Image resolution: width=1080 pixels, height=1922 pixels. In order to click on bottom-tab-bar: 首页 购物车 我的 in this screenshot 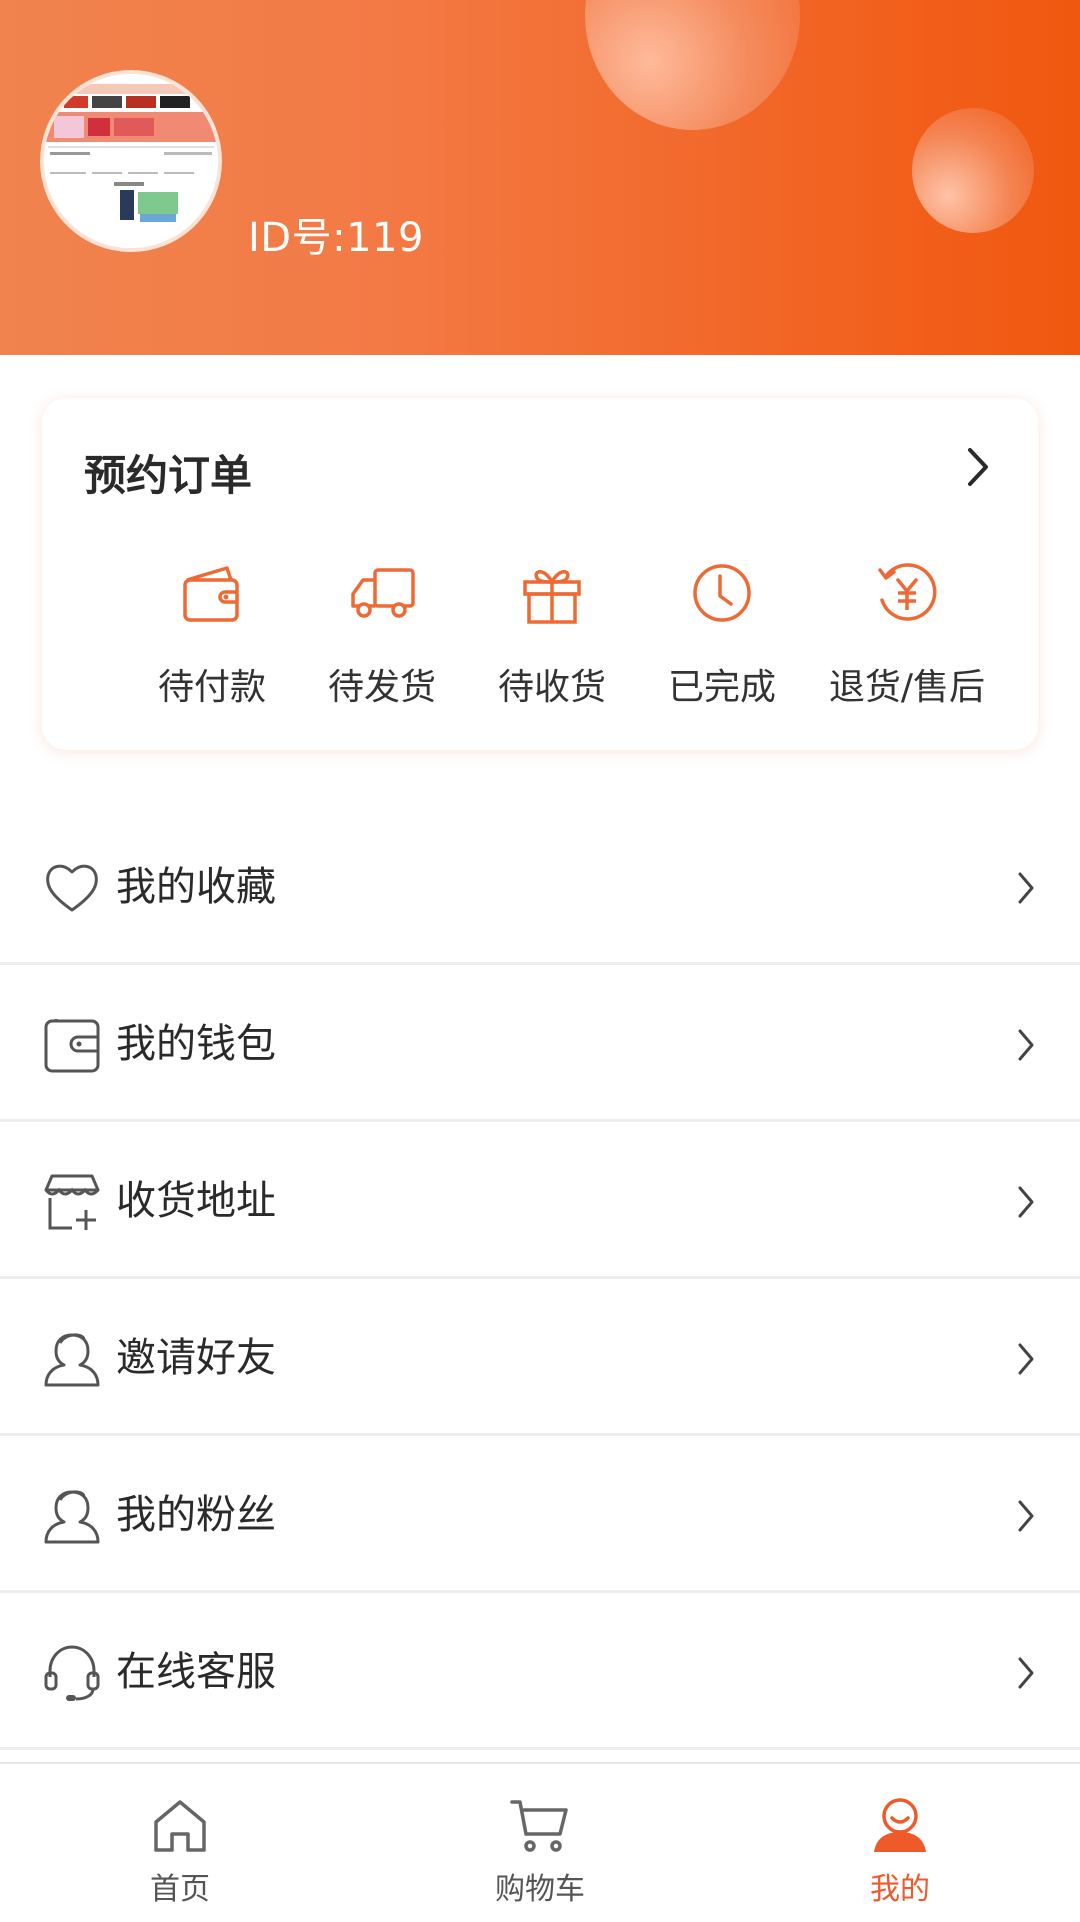, I will do `click(540, 1842)`.